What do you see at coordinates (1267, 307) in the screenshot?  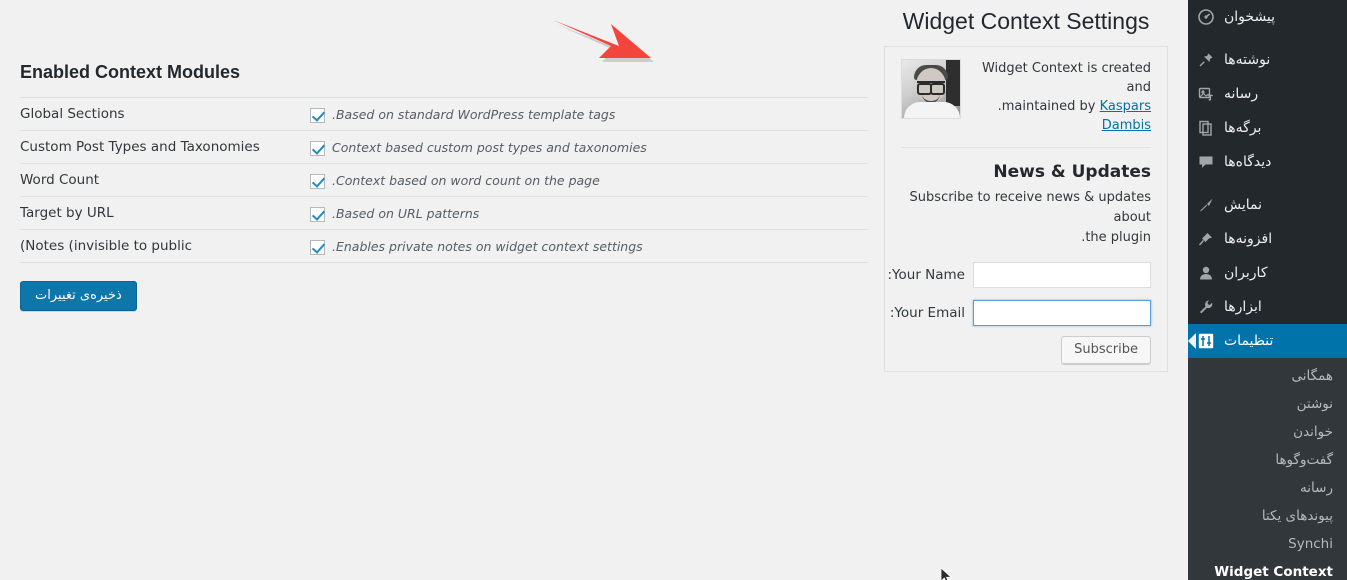 I see `sidebar-item-tools: ابزارها` at bounding box center [1267, 307].